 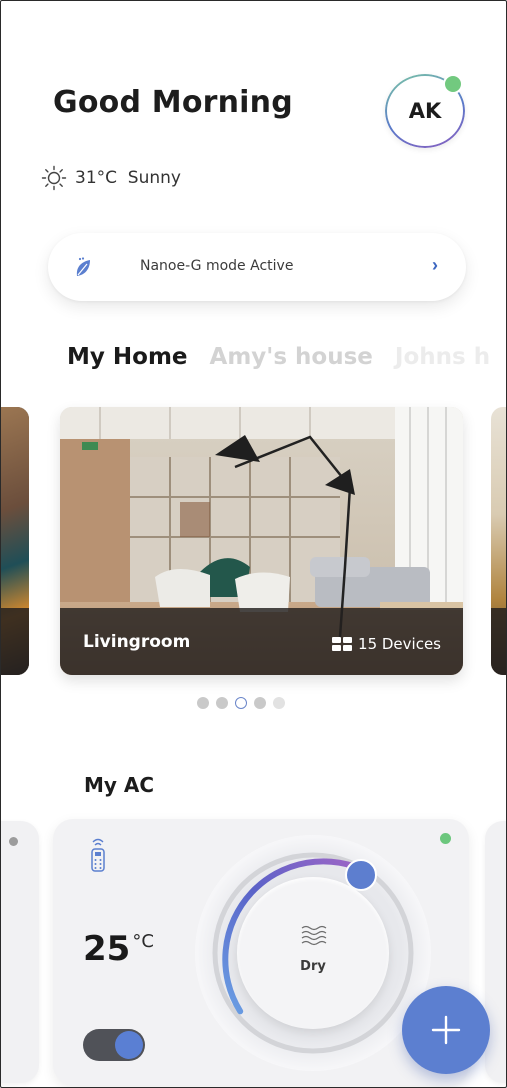 I want to click on add-device-button, so click(x=446, y=1030).